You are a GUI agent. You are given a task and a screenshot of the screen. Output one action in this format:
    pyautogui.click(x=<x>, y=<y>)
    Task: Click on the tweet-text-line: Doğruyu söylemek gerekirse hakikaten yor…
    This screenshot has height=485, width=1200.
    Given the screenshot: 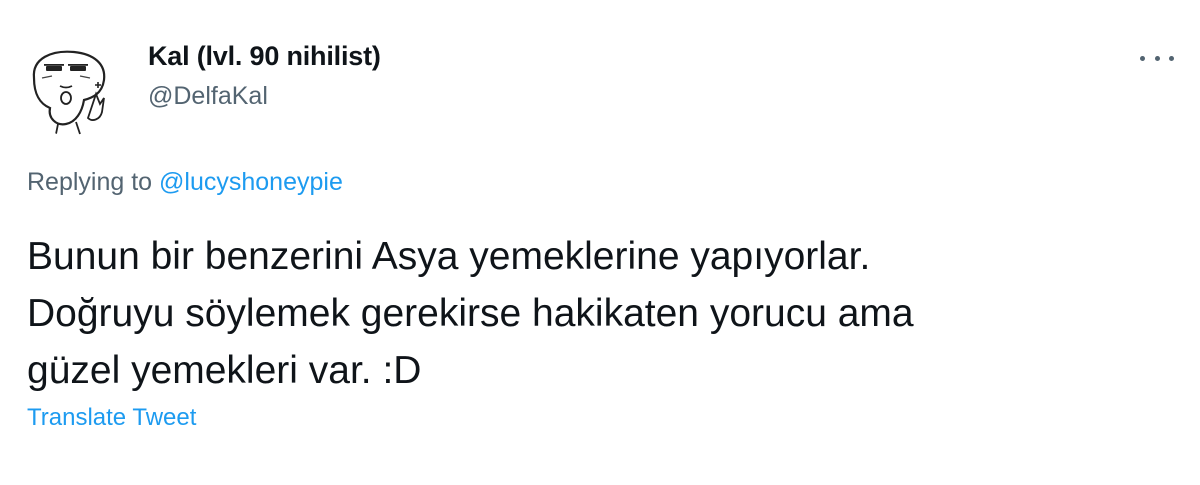 What is the action you would take?
    pyautogui.click(x=470, y=313)
    